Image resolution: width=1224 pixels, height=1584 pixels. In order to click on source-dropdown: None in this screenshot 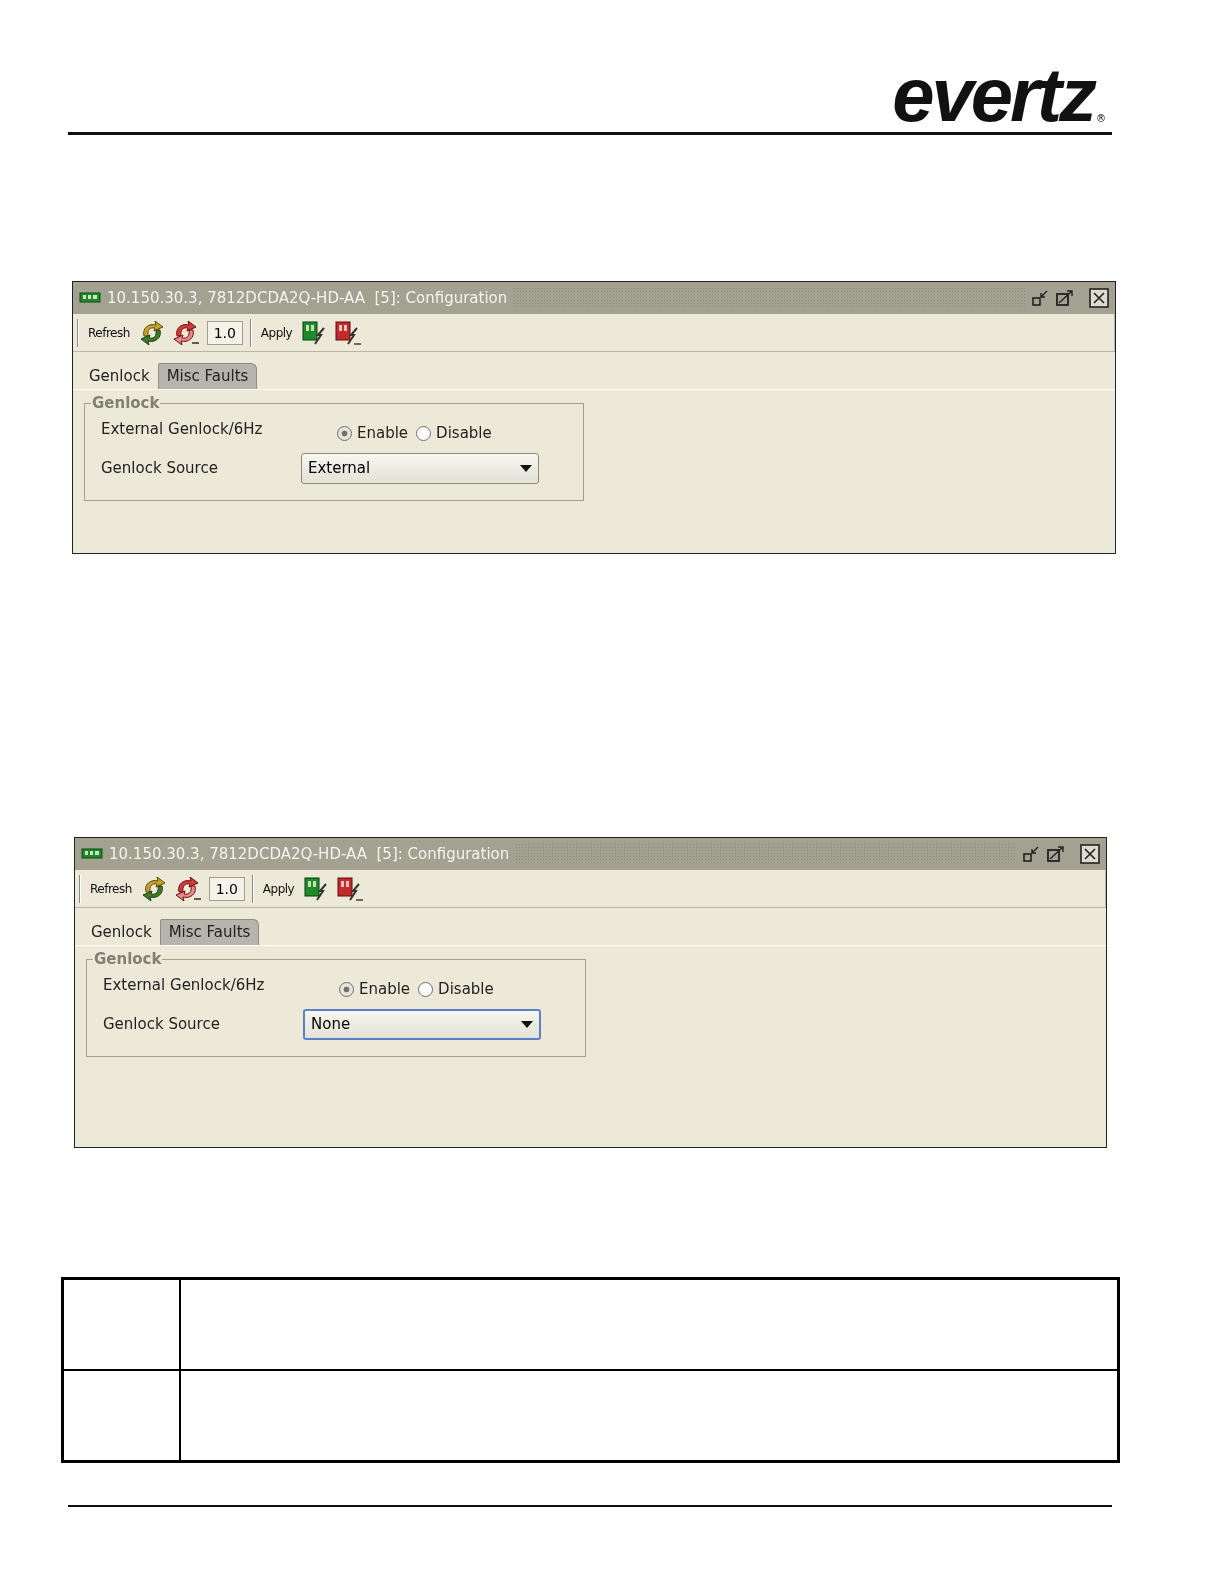, I will do `click(422, 1024)`.